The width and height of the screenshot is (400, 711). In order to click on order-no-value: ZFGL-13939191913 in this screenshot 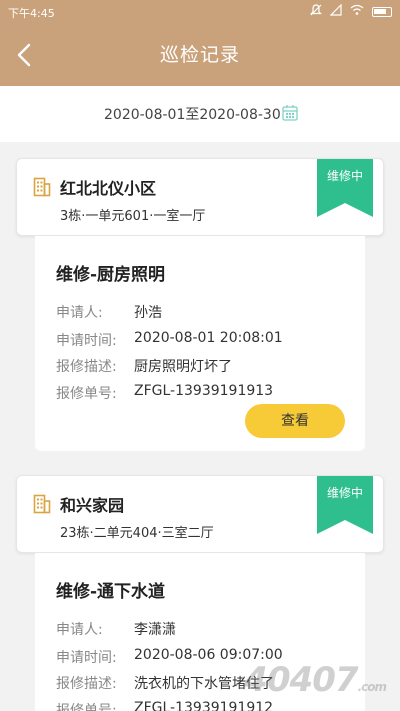, I will do `click(204, 391)`.